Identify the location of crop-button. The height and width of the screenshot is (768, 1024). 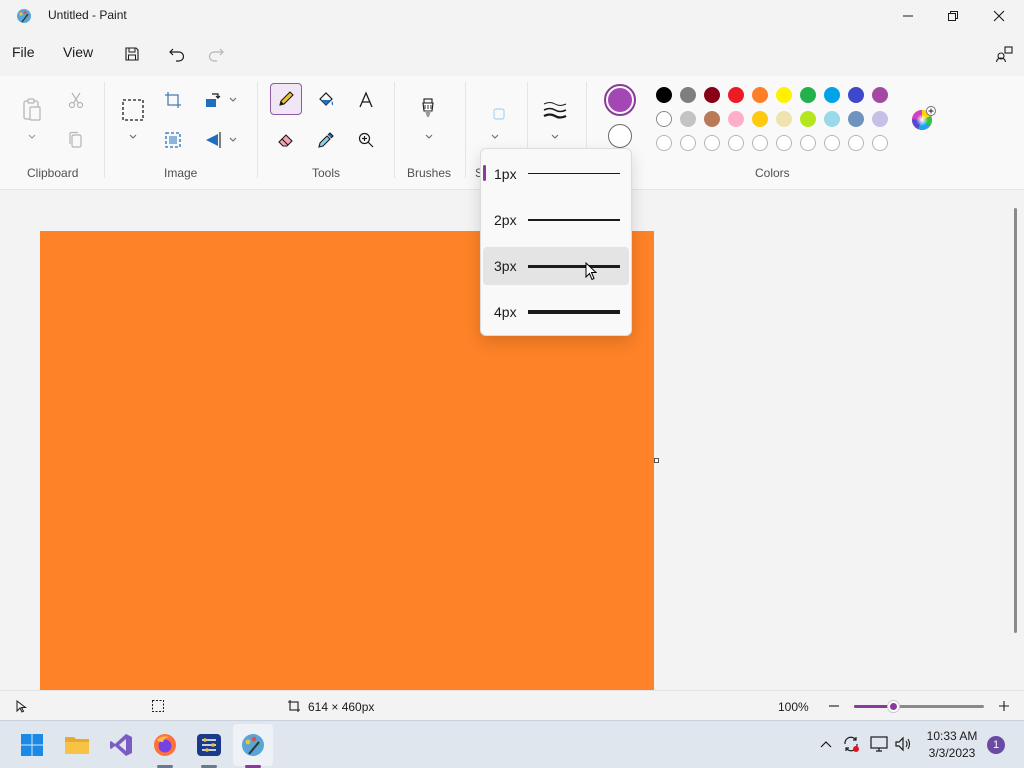
(173, 100).